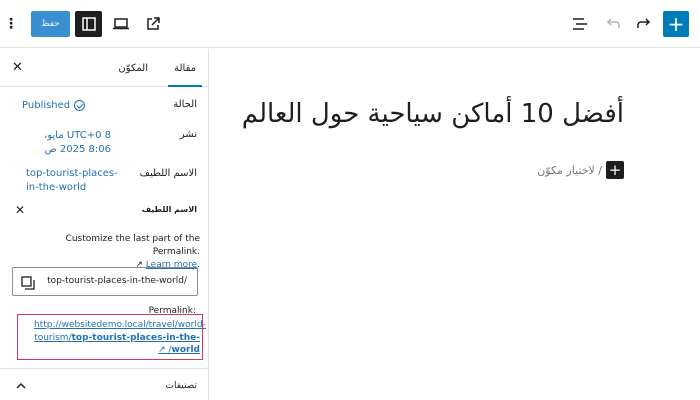 This screenshot has height=400, width=700. Describe the element at coordinates (188, 134) in the screenshot. I see `publish-label: نشر` at that location.